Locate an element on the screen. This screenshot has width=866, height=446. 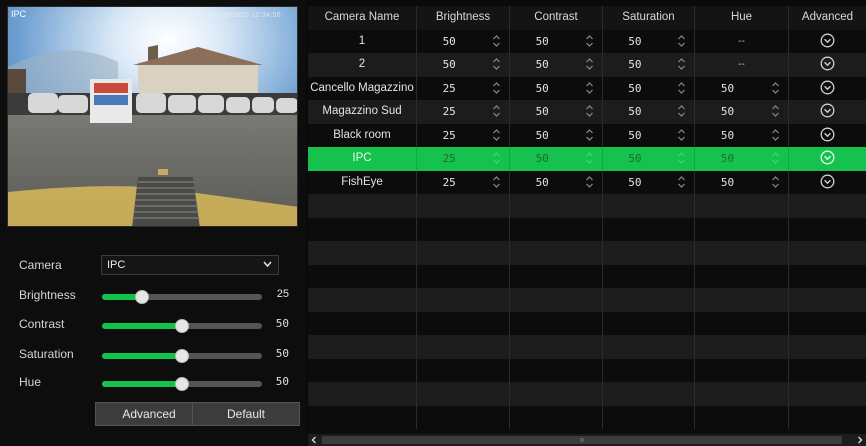
chevron-left-icon is located at coordinates (314, 440).